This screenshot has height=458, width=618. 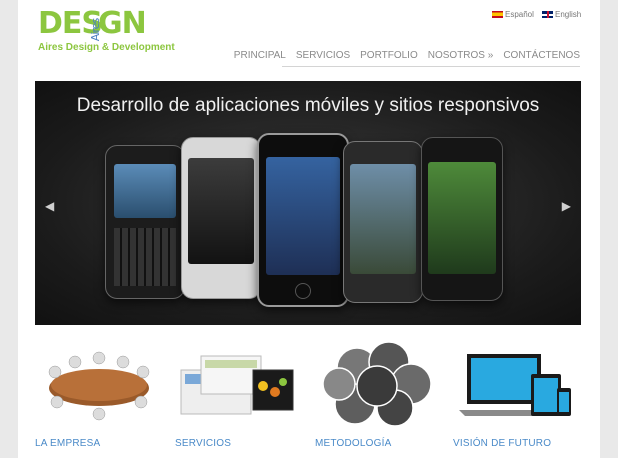 What do you see at coordinates (68, 443) in the screenshot?
I see `feature-title-la-empresa: LA EMPRESA` at bounding box center [68, 443].